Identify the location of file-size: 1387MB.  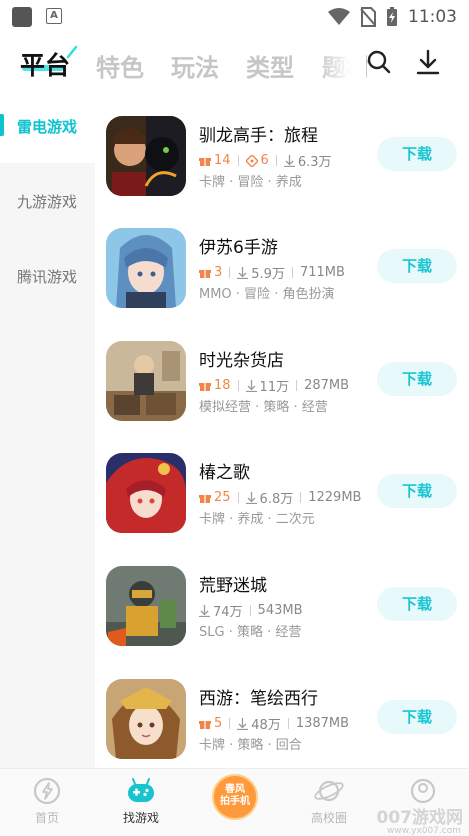
(322, 723).